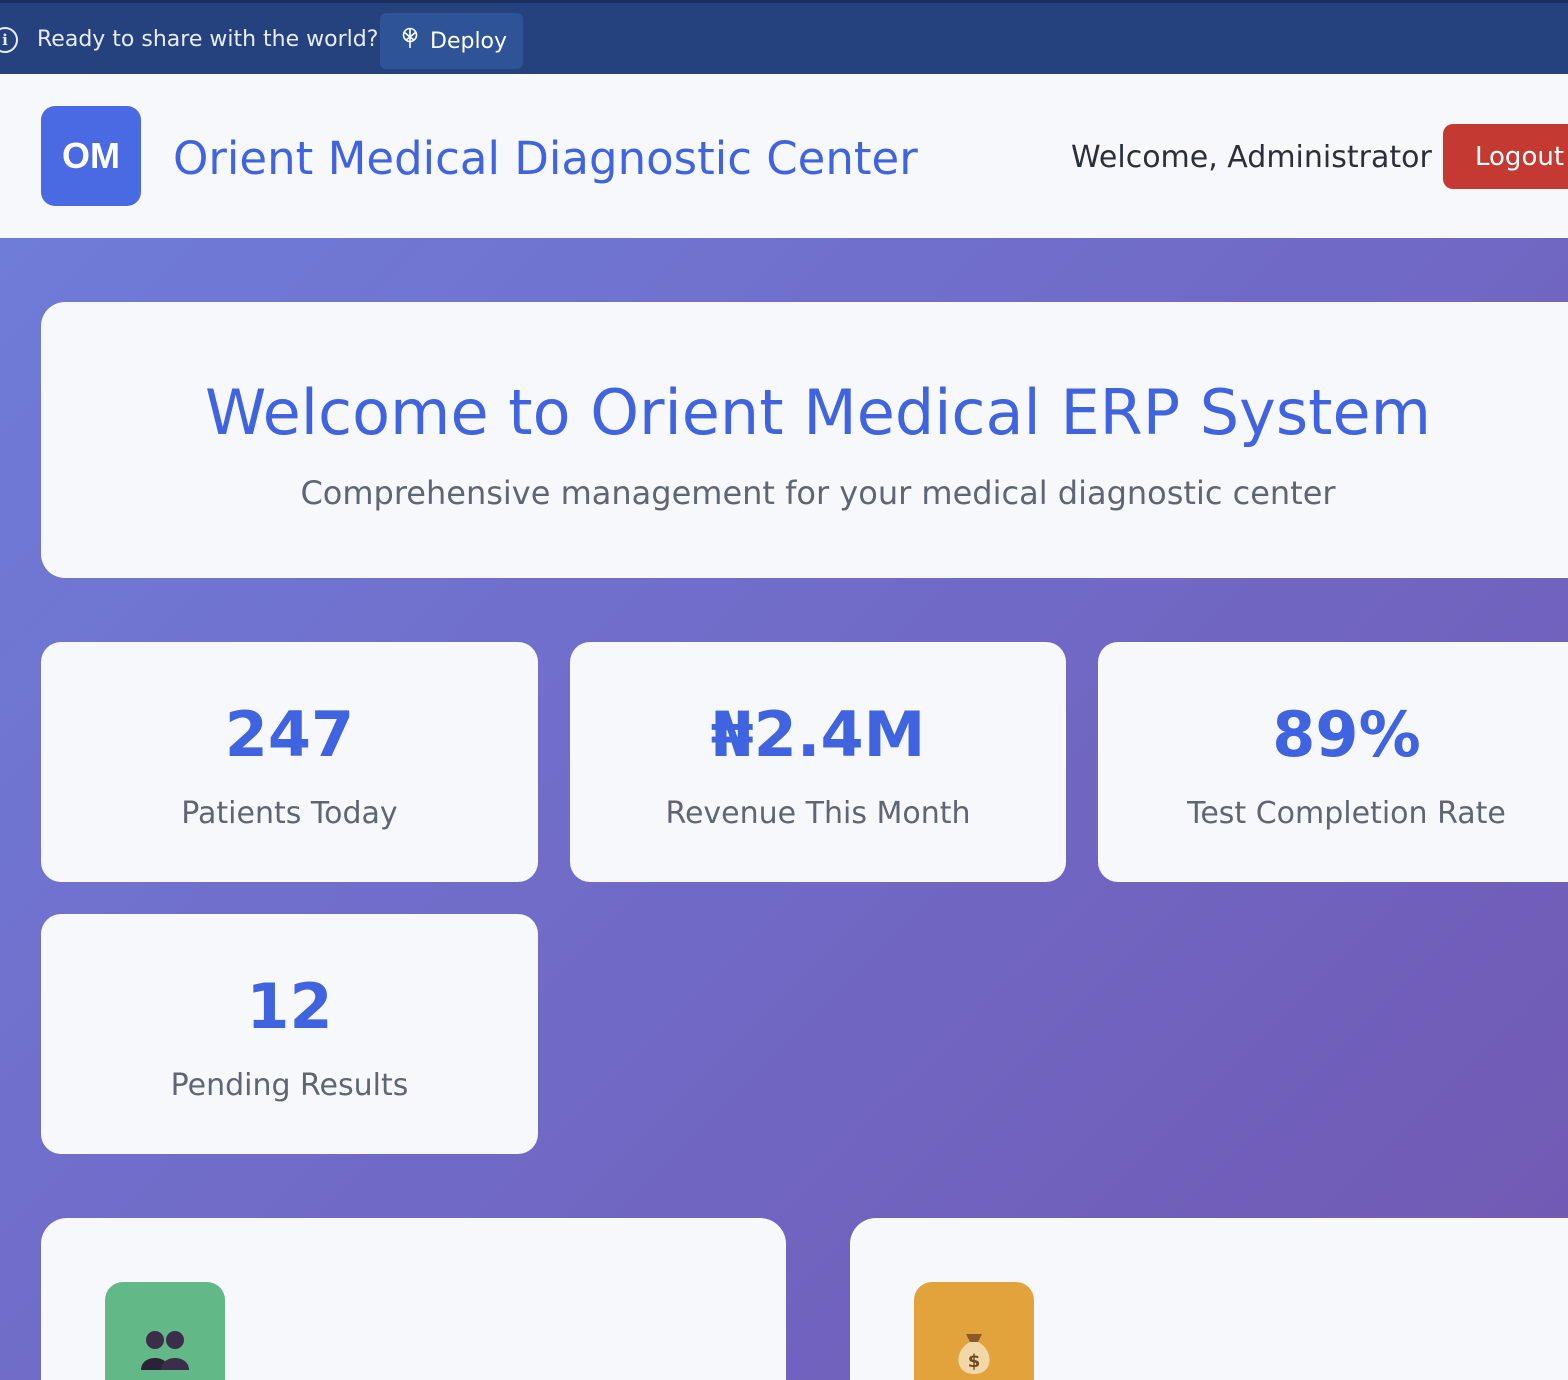 Image resolution: width=1568 pixels, height=1380 pixels. I want to click on stat-label: Pending Results, so click(289, 1085).